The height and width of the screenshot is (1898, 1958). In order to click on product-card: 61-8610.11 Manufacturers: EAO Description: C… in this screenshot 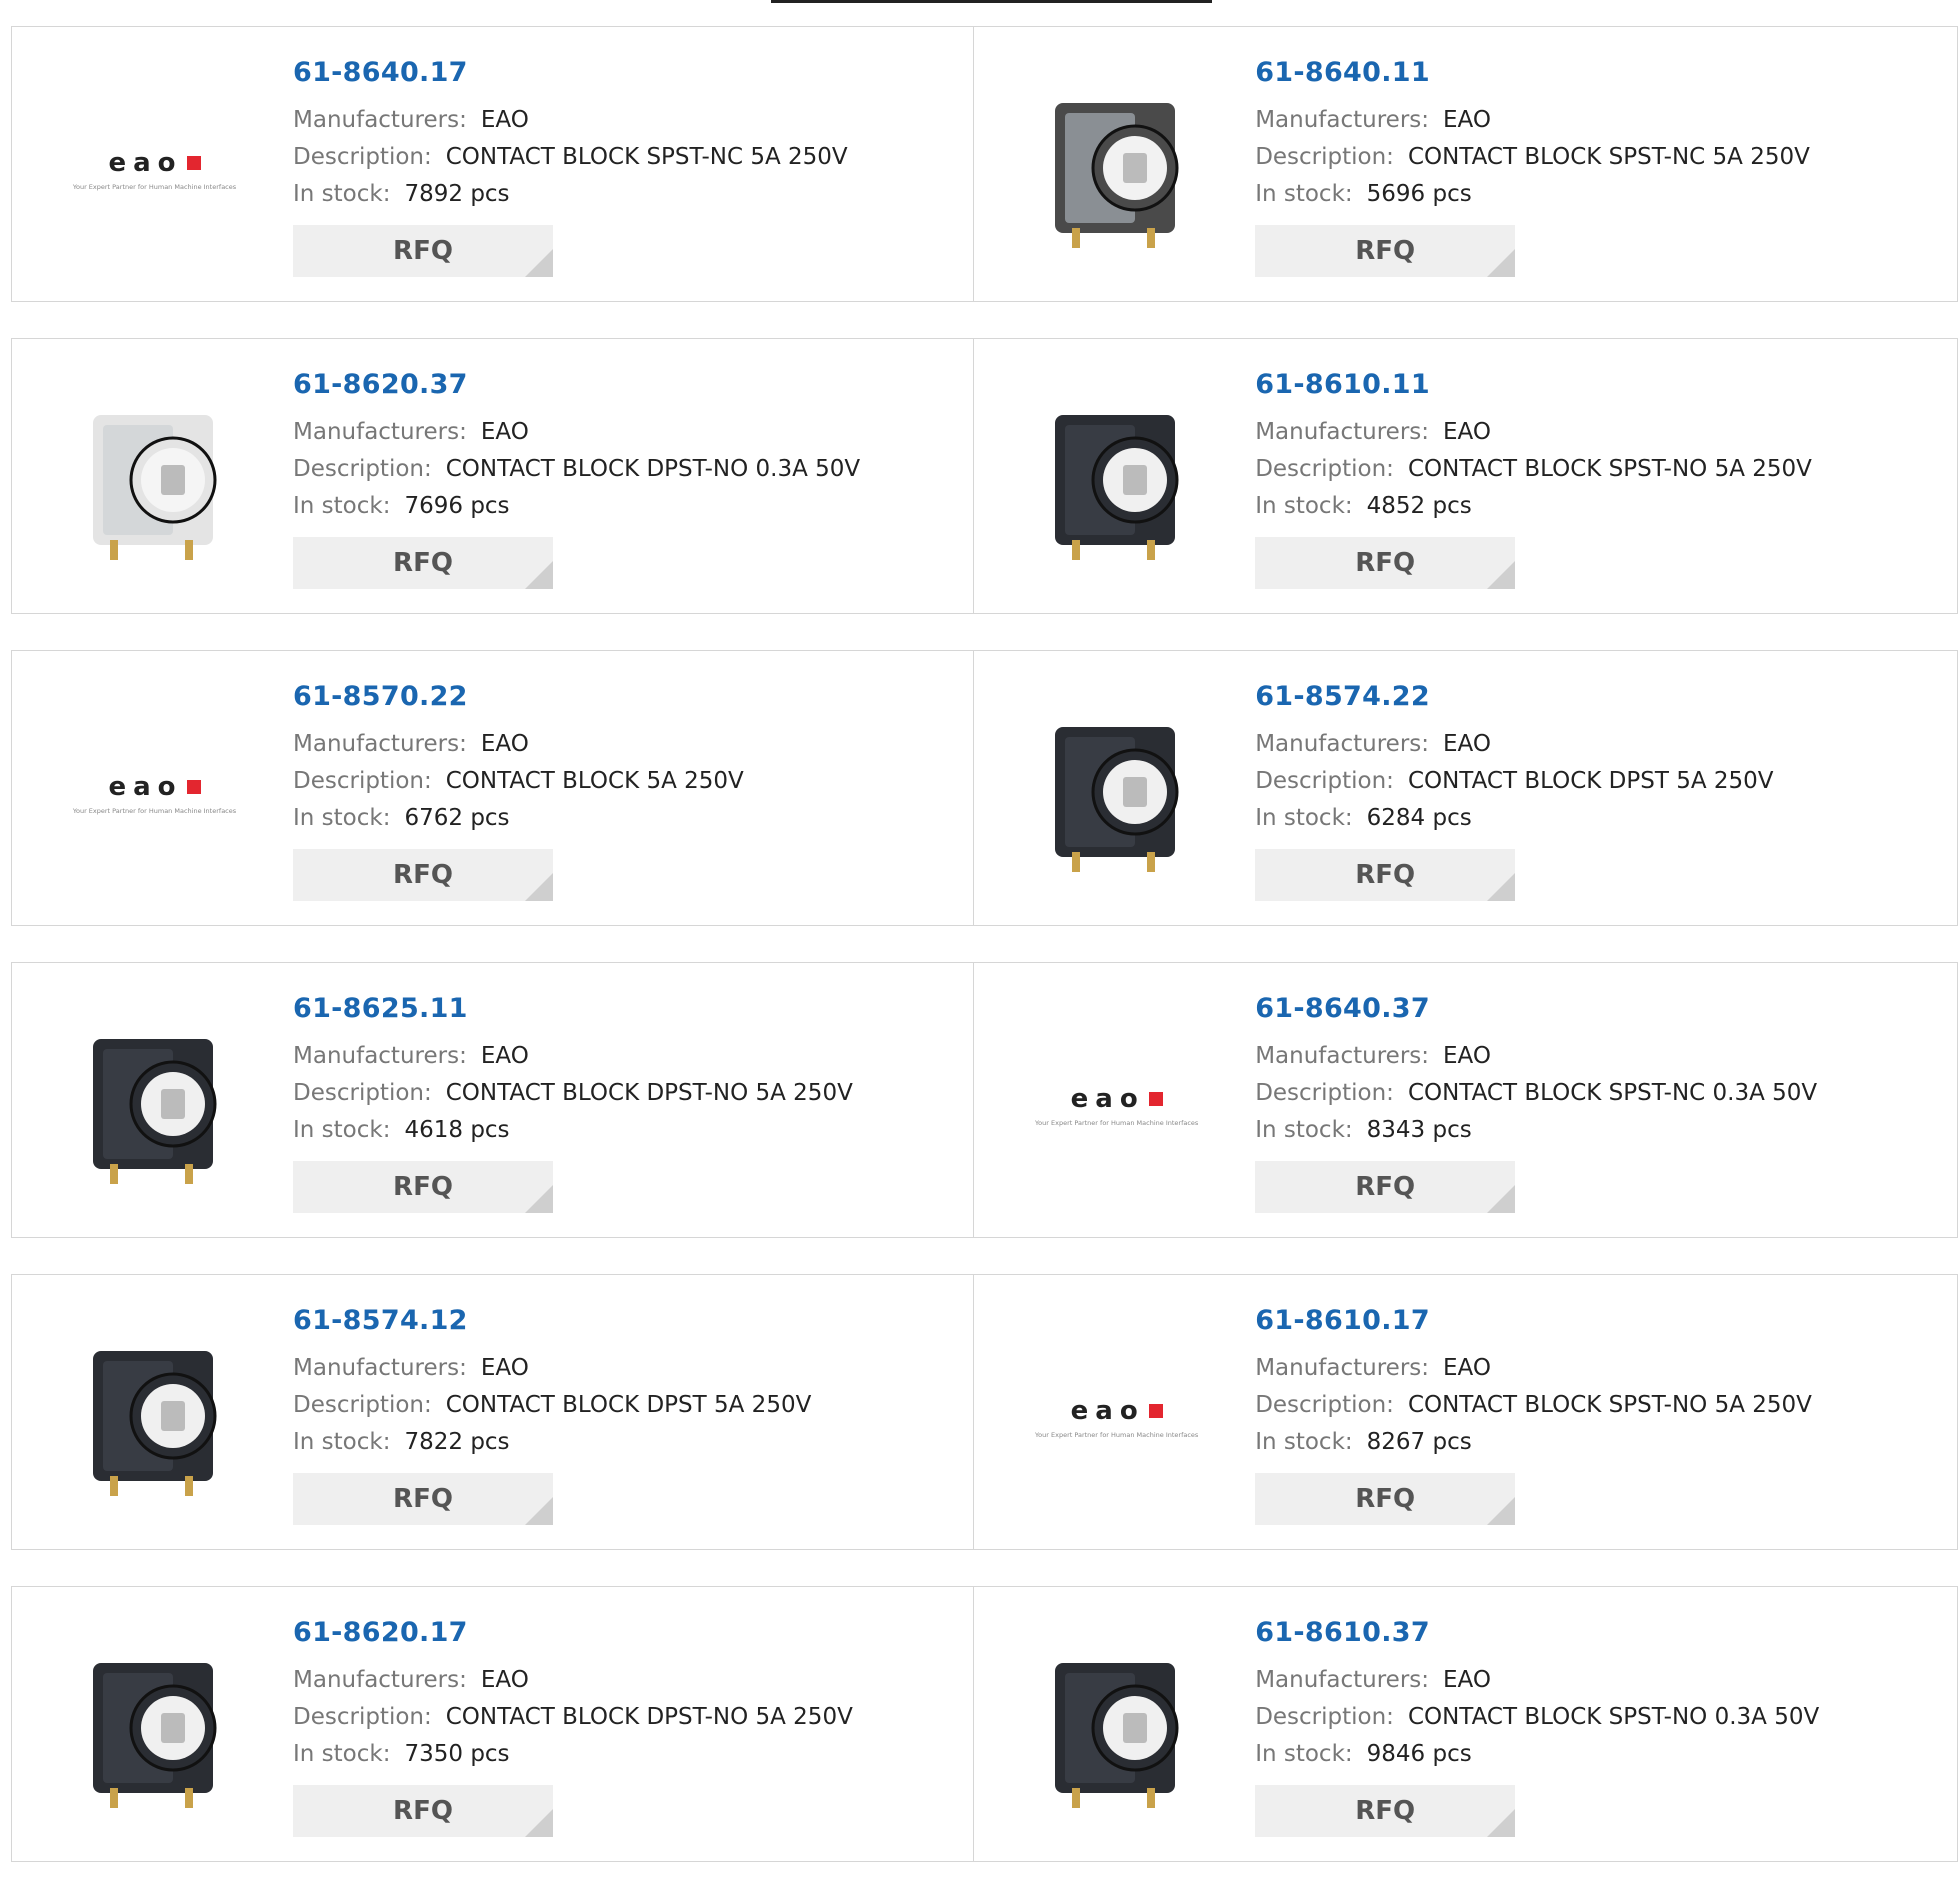, I will do `click(1465, 476)`.